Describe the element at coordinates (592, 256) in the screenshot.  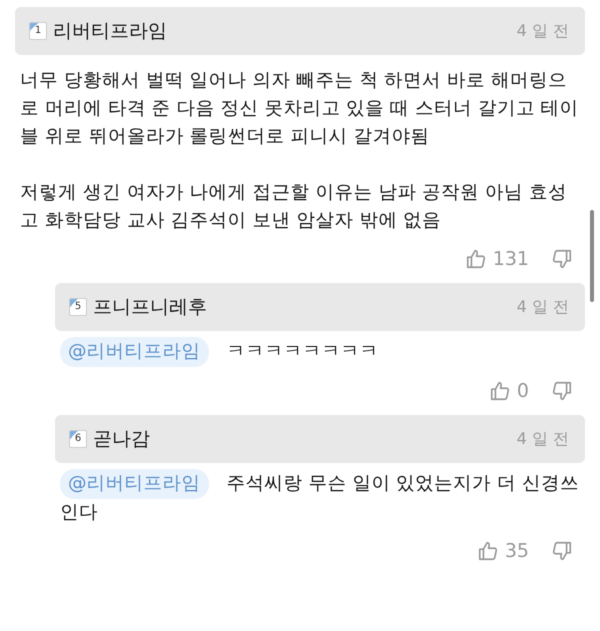
I see `scrollbar` at that location.